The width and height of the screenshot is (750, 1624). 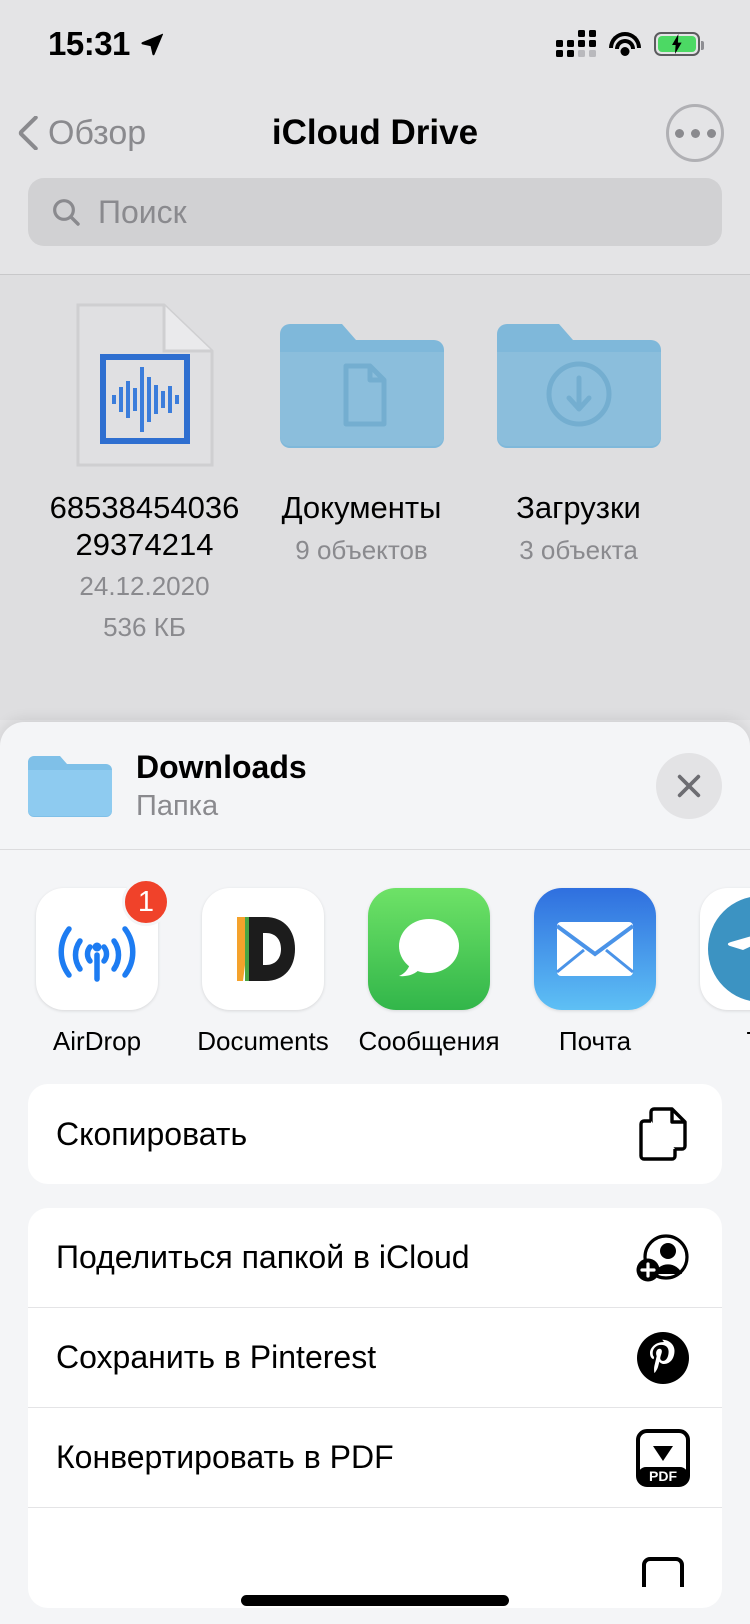 What do you see at coordinates (144, 627) in the screenshot?
I see `file-size: 536 КБ` at bounding box center [144, 627].